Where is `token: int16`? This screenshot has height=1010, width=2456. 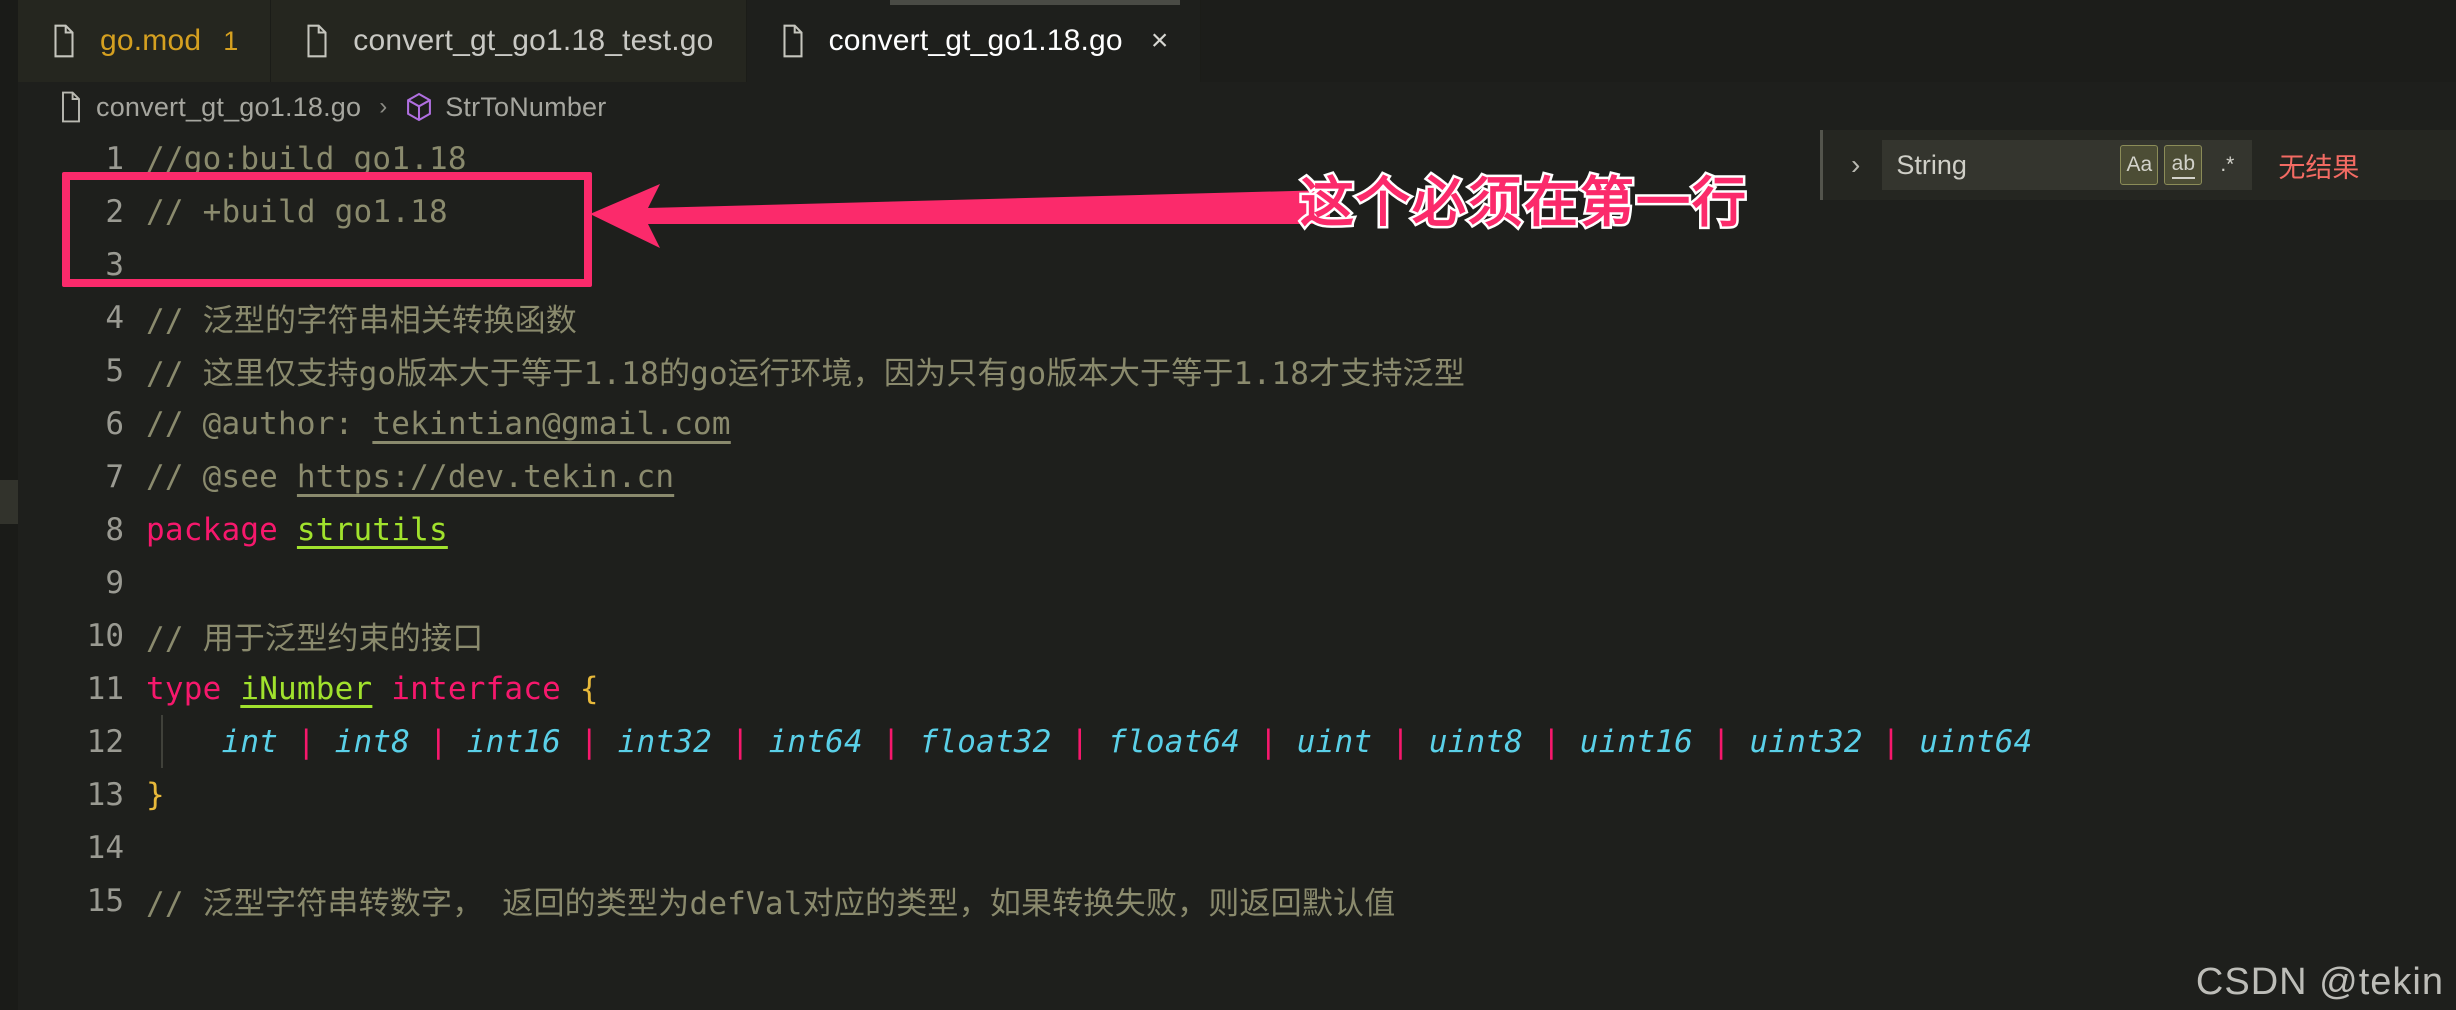 token: int16 is located at coordinates (514, 741).